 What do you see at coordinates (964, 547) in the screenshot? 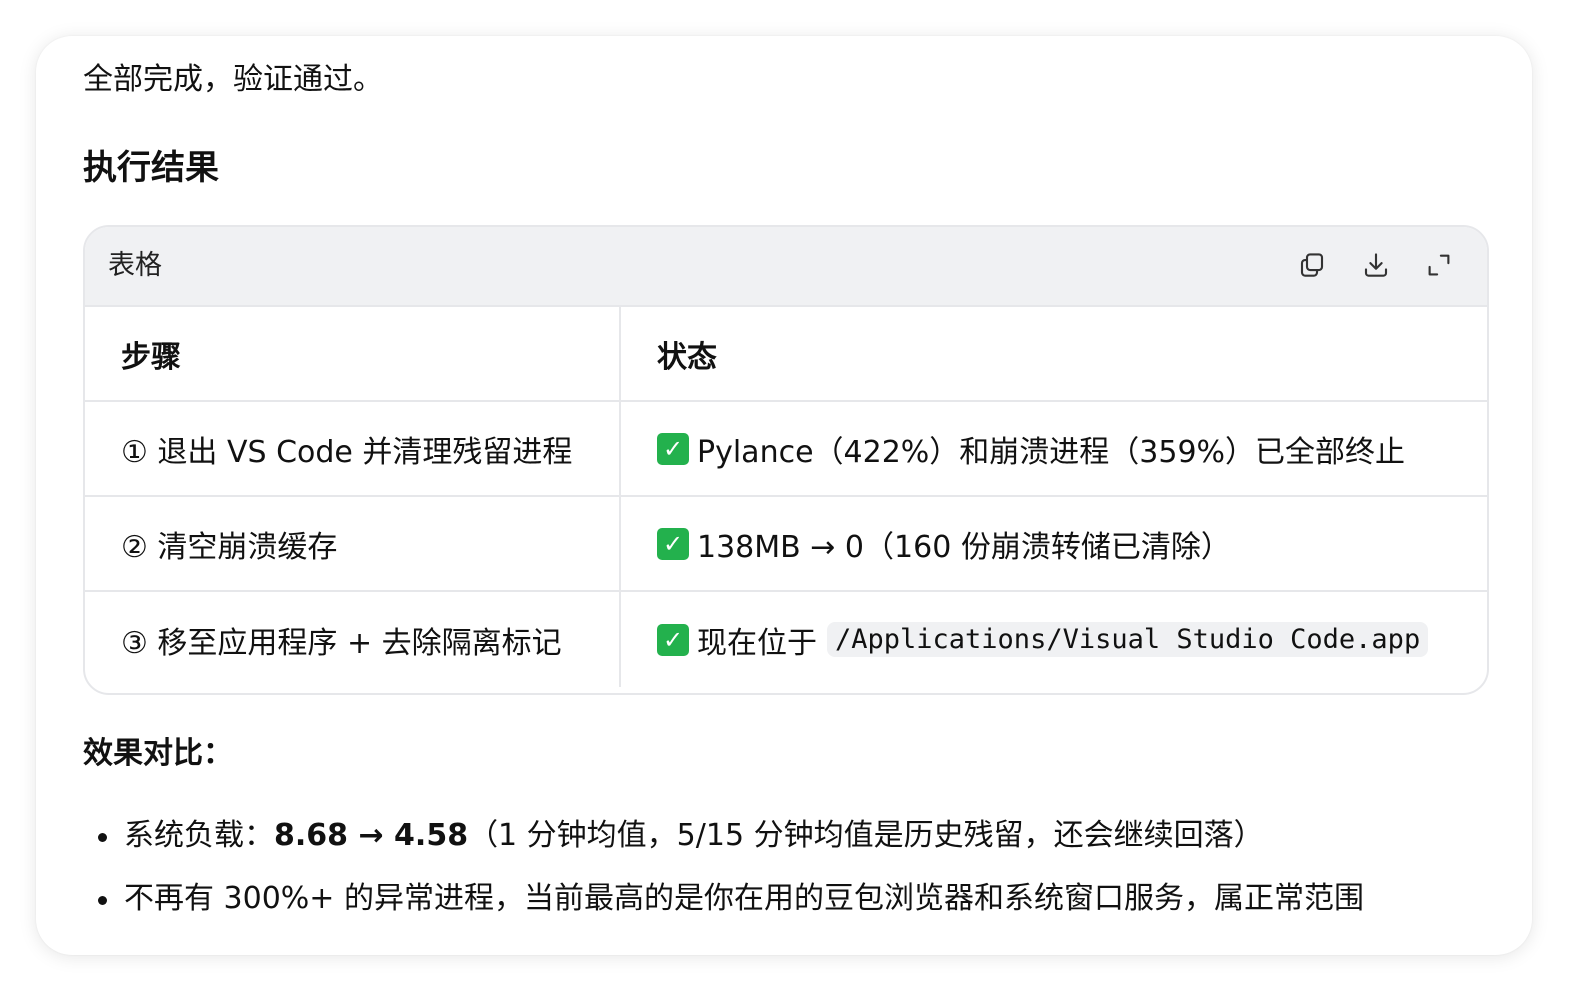
I see `status-text: 138MB → 0（160 份崩溃转储已清除）` at bounding box center [964, 547].